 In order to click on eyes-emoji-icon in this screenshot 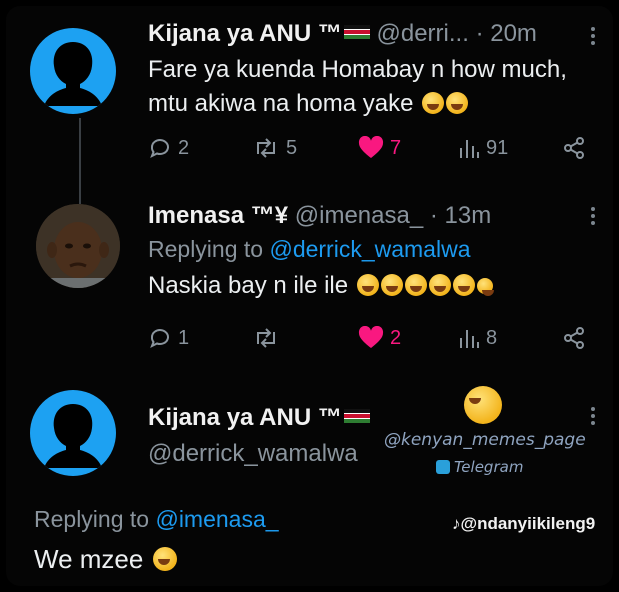, I will do `click(485, 287)`.